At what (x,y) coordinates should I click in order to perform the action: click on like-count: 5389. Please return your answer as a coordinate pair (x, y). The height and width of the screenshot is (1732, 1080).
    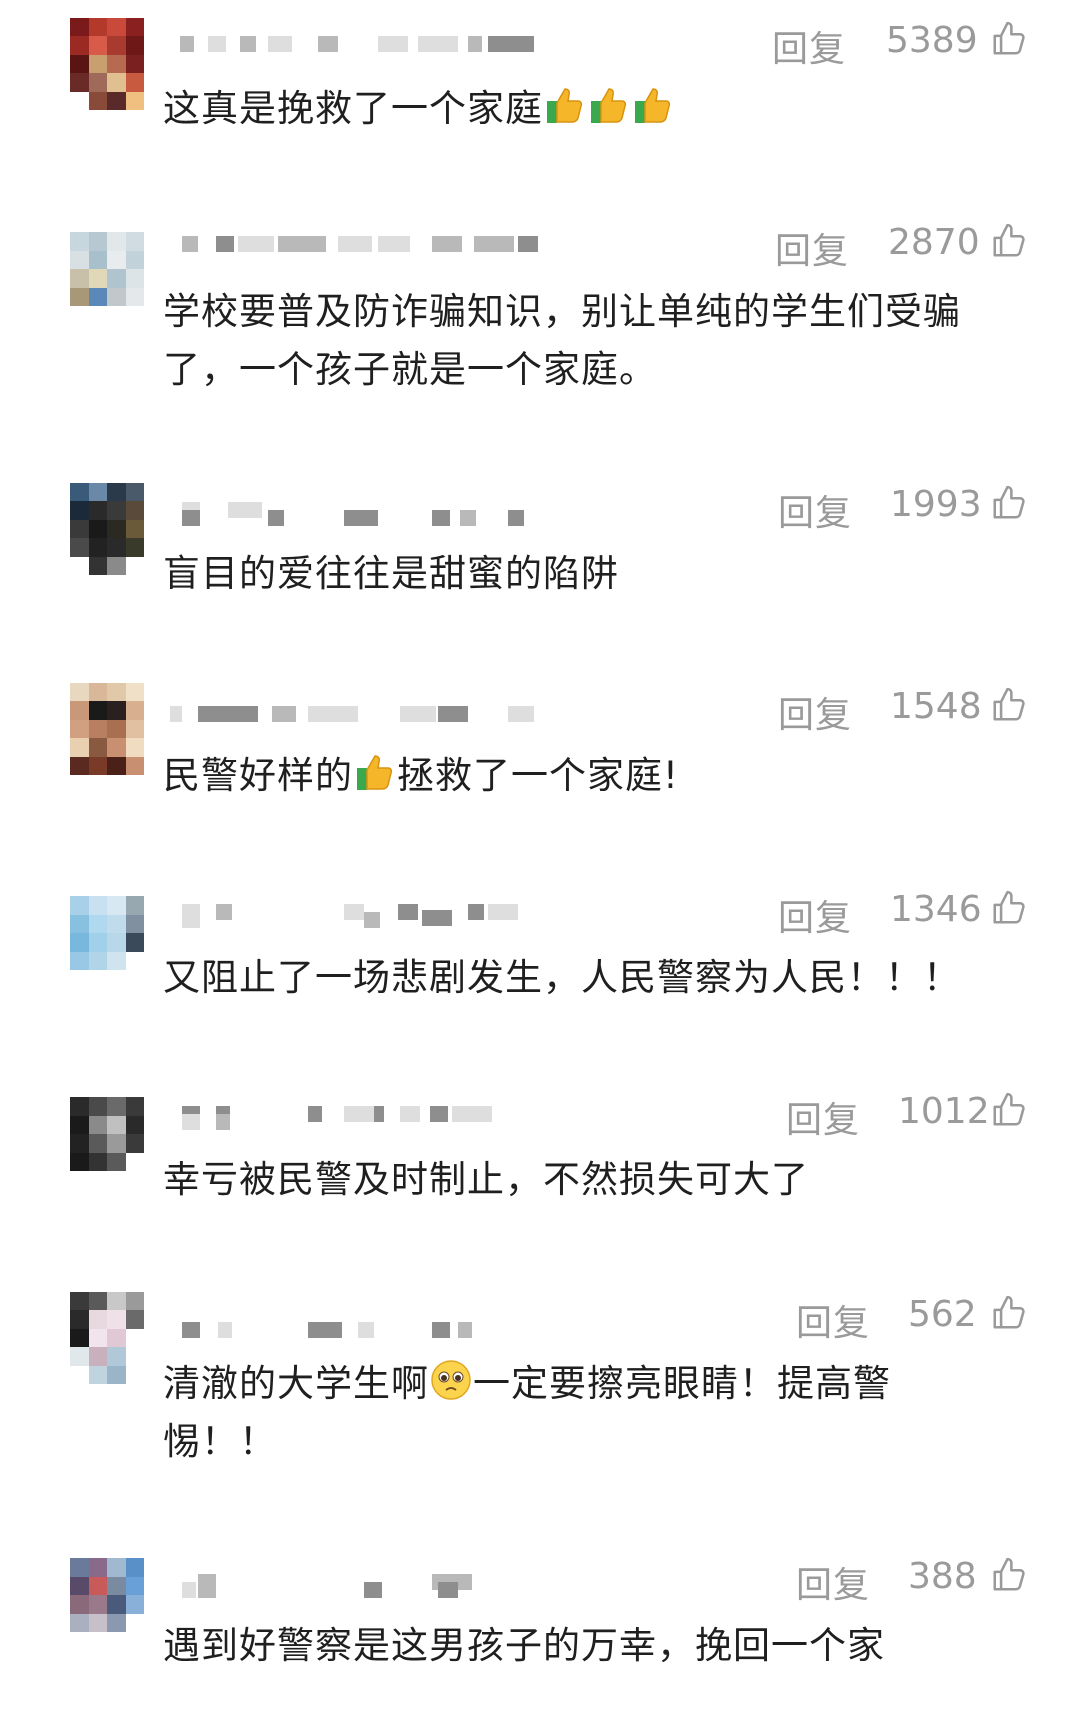
    Looking at the image, I should click on (932, 40).